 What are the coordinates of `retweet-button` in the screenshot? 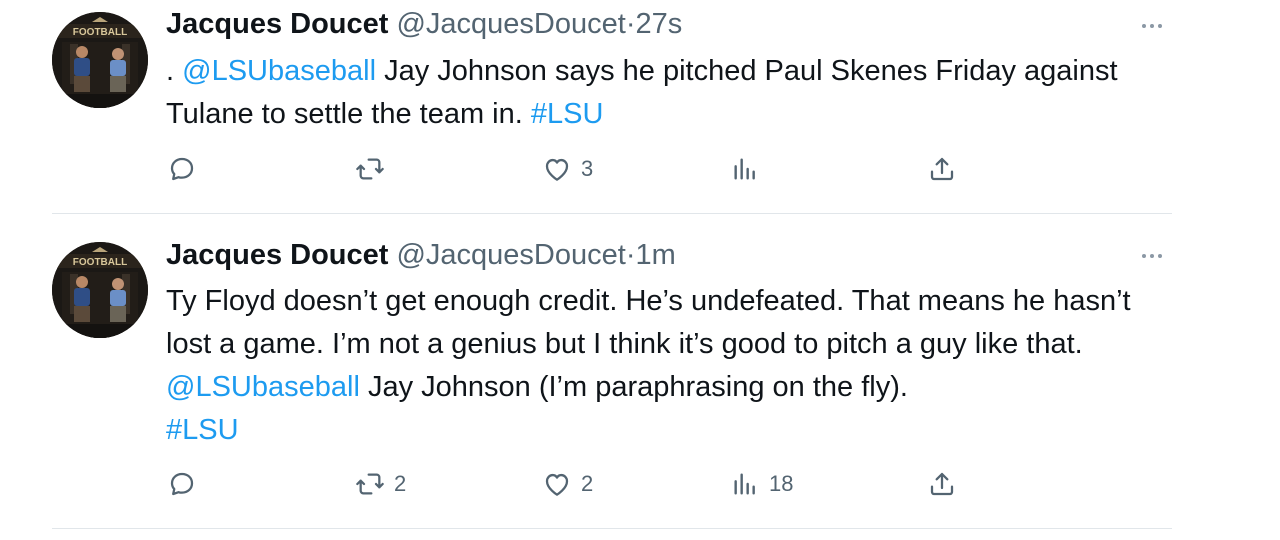 It's located at (374, 169).